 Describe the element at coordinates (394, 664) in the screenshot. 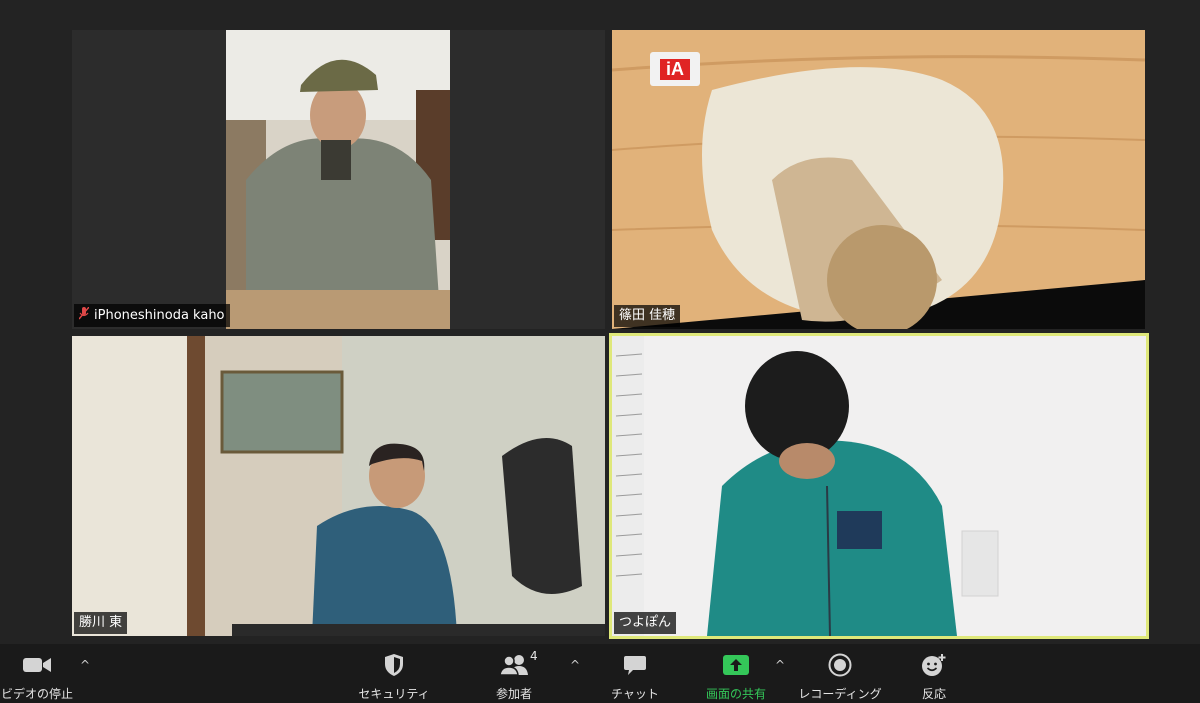

I see `shield-icon` at that location.